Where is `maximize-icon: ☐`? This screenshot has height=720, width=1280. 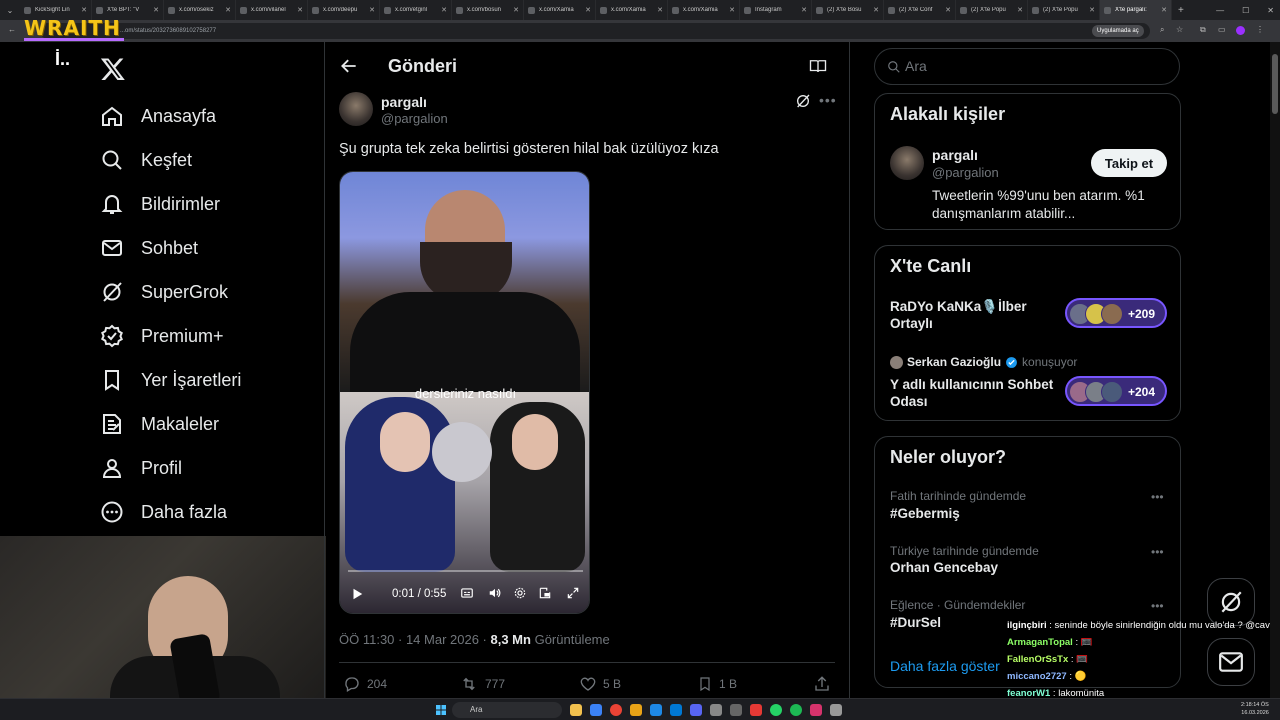 maximize-icon: ☐ is located at coordinates (1245, 10).